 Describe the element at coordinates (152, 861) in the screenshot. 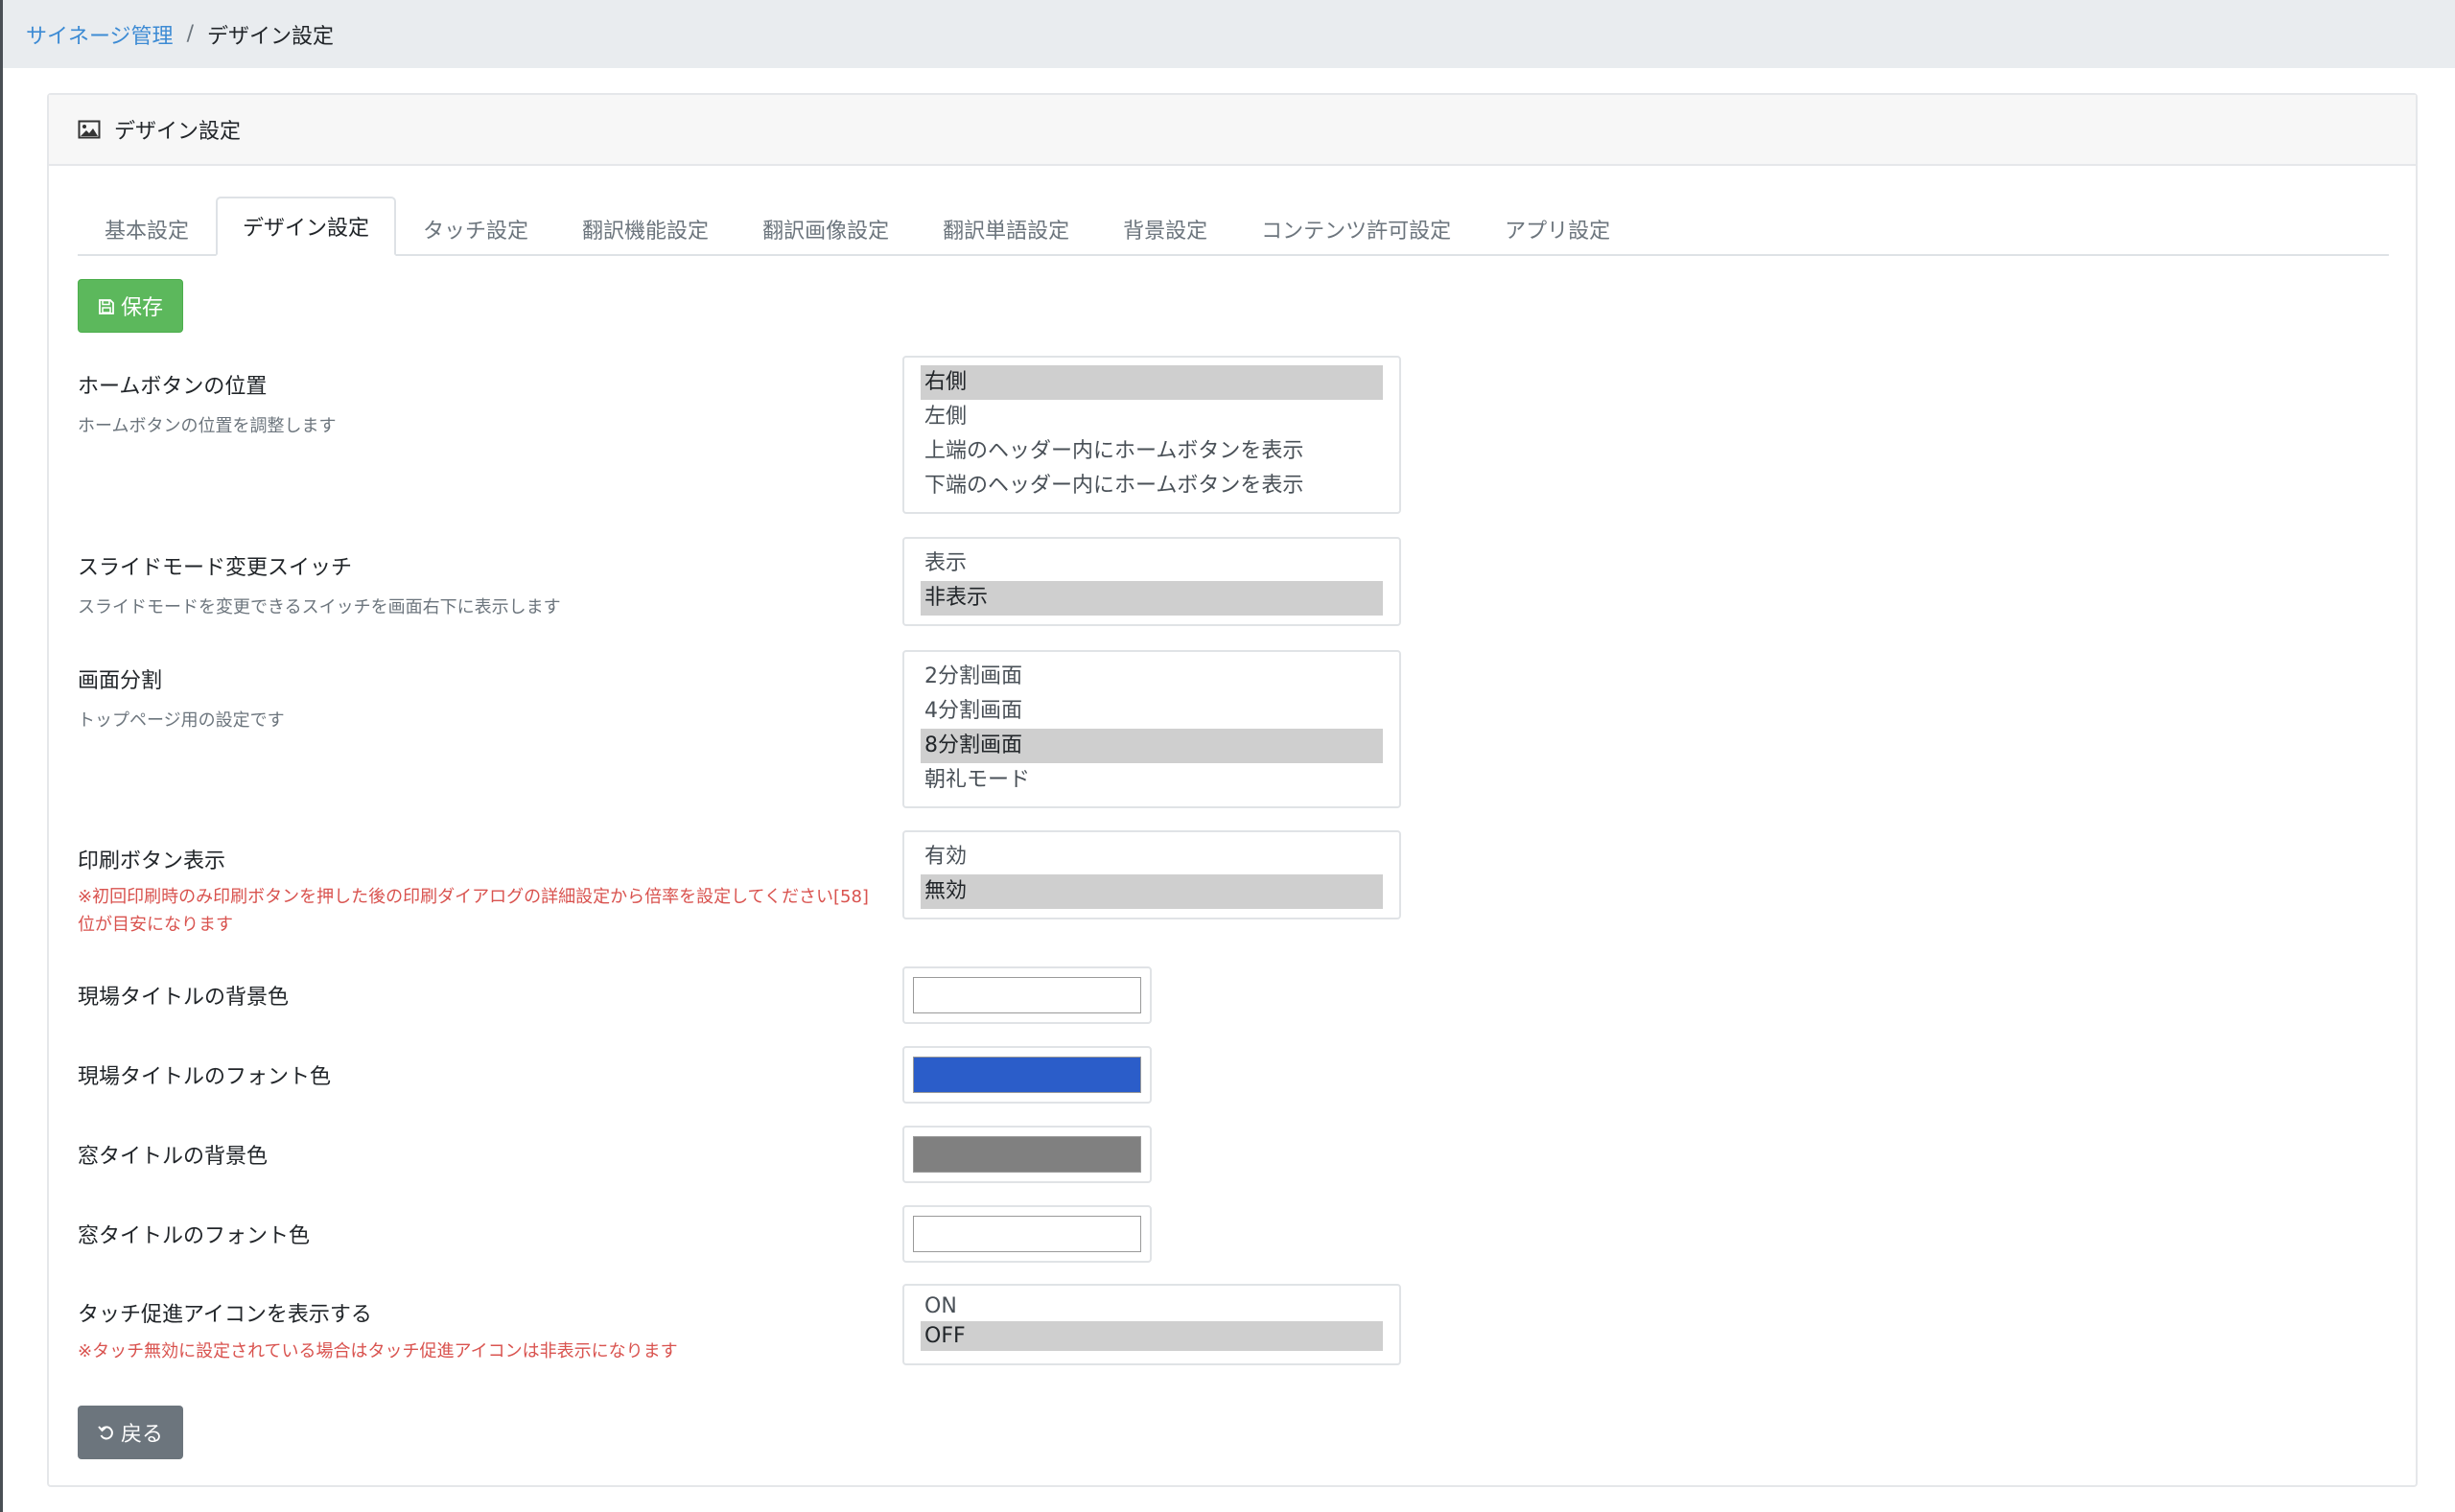

I see `print-button-label: 印刷ボタン表示` at that location.